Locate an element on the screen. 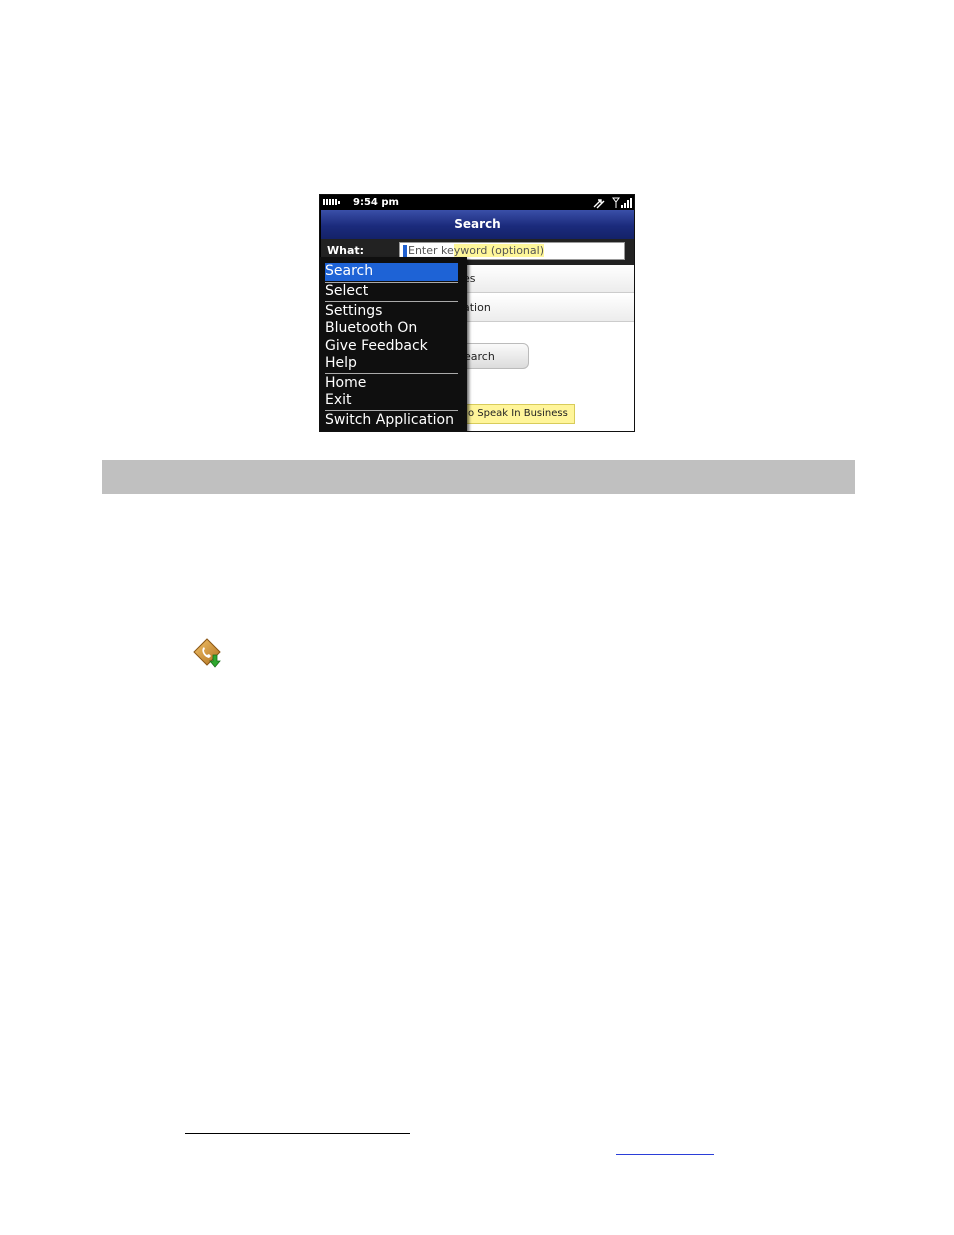  menu-item-help: Help is located at coordinates (391, 364).